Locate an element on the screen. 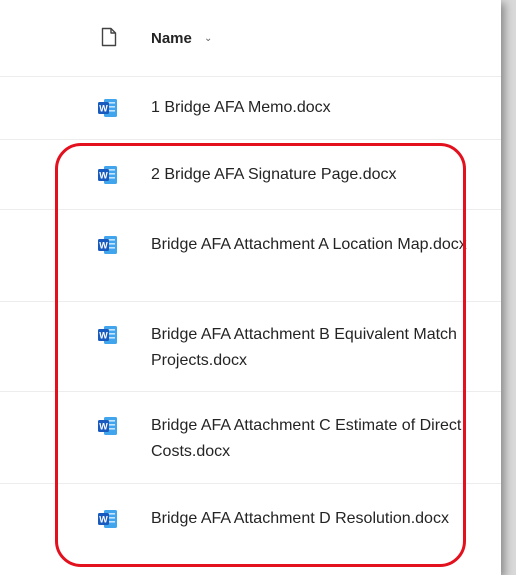 Image resolution: width=516 pixels, height=575 pixels. file-row: W 1 Bridge AFA Memo.docx is located at coordinates (250, 108).